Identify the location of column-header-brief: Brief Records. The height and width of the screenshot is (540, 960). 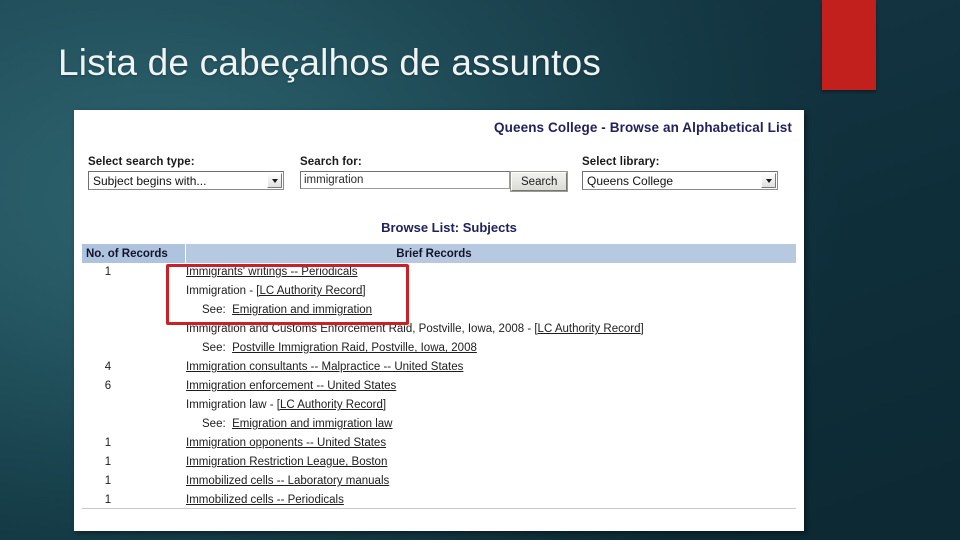
(434, 253).